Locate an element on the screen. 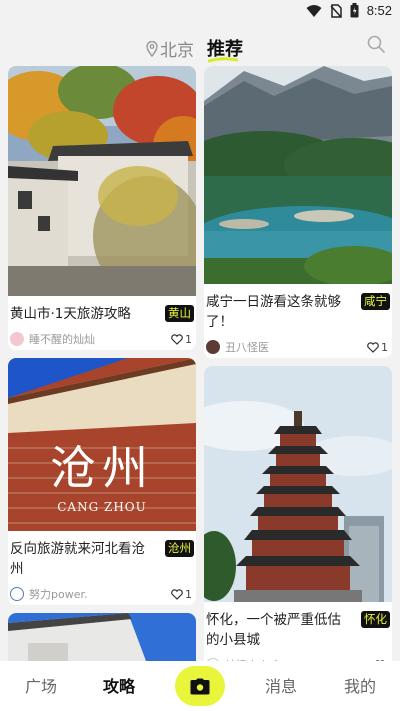 The height and width of the screenshot is (711, 400). top-header: 北京 推荐 is located at coordinates (200, 46).